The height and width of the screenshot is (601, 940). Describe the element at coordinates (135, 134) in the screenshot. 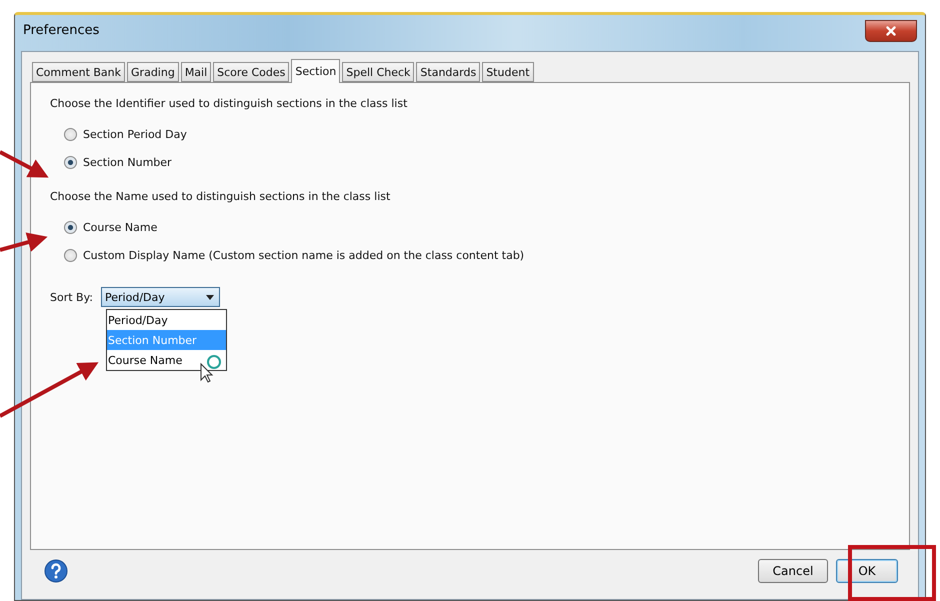

I see `radio-label: Section Period Day` at that location.